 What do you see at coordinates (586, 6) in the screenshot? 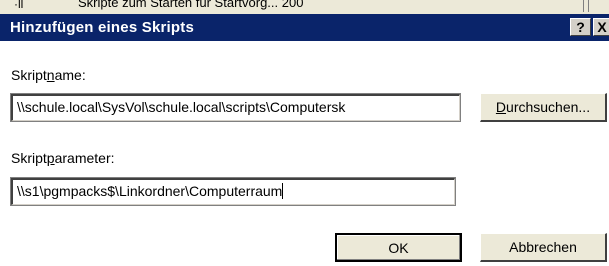
I see `background-window-scroll` at bounding box center [586, 6].